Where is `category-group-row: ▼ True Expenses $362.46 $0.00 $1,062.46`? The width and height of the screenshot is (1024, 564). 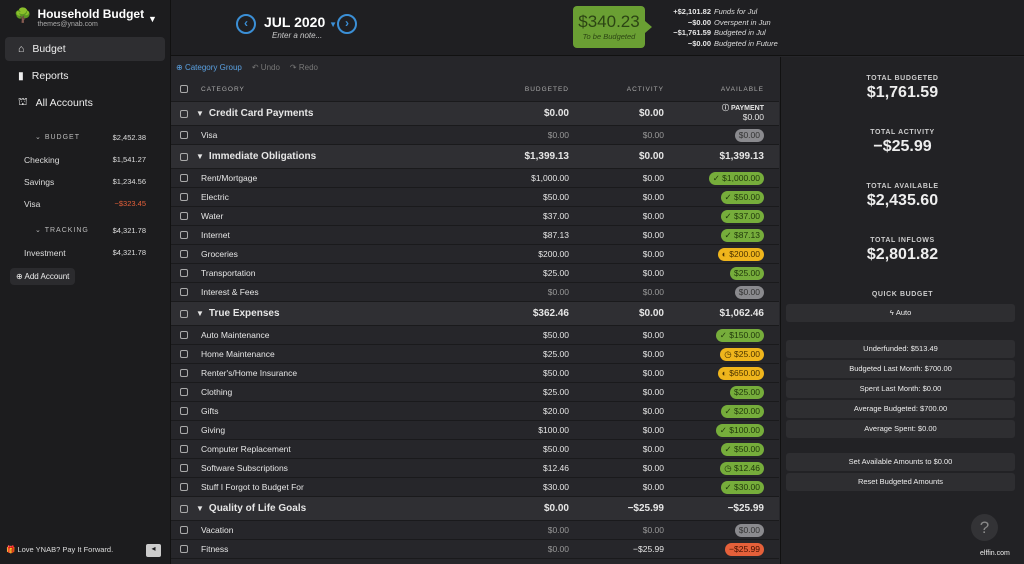
category-group-row: ▼ True Expenses $362.46 $0.00 $1,062.46 is located at coordinates (475, 314).